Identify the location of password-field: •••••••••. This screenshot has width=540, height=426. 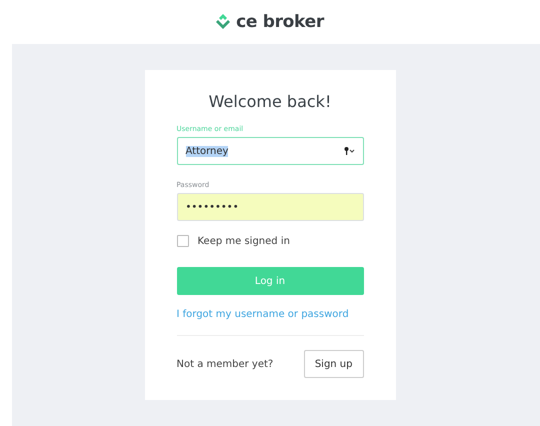
(270, 207).